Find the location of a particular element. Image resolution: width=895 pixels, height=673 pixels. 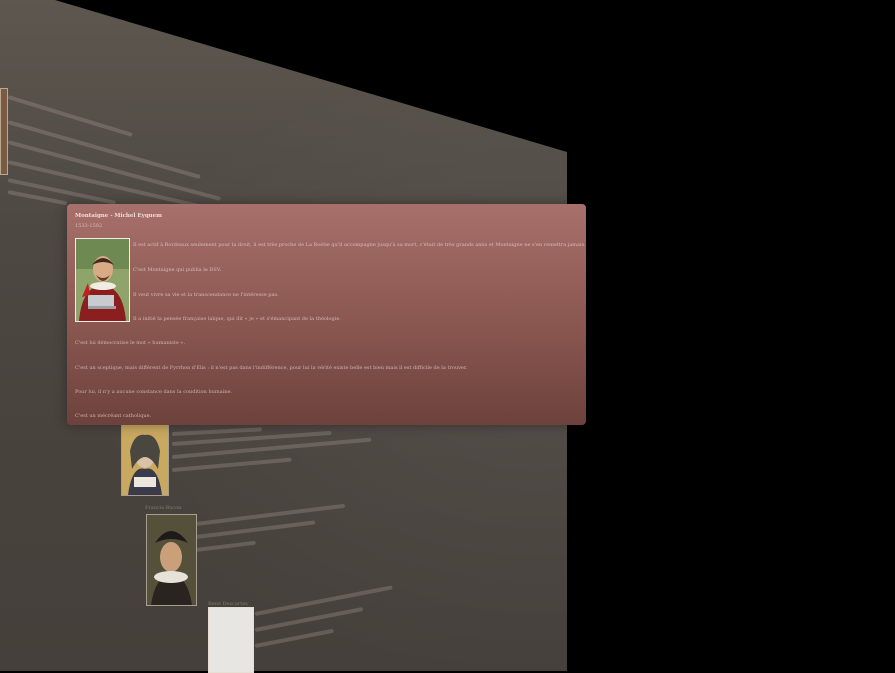

pascal-portrait-icon is located at coordinates (145, 460).